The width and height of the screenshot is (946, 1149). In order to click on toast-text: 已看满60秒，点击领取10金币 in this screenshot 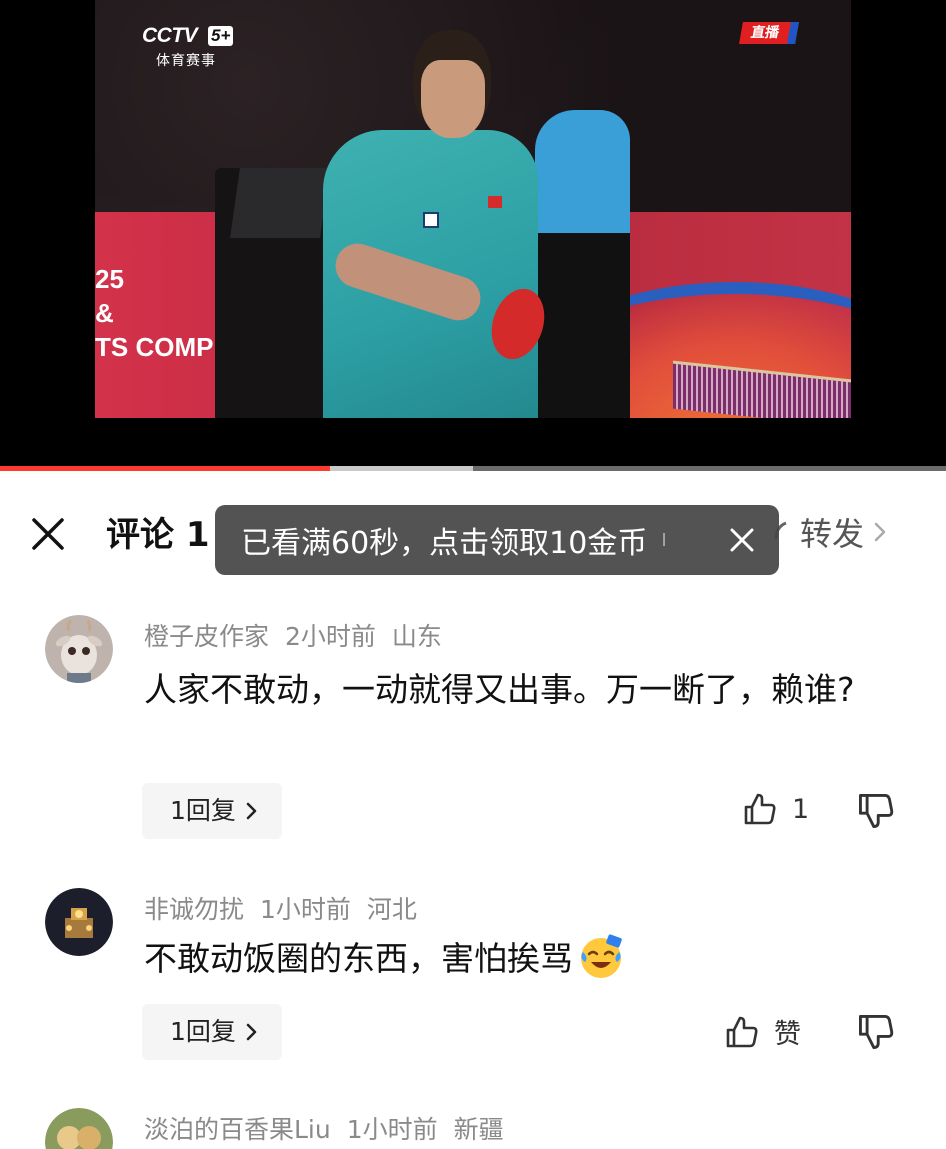, I will do `click(444, 543)`.